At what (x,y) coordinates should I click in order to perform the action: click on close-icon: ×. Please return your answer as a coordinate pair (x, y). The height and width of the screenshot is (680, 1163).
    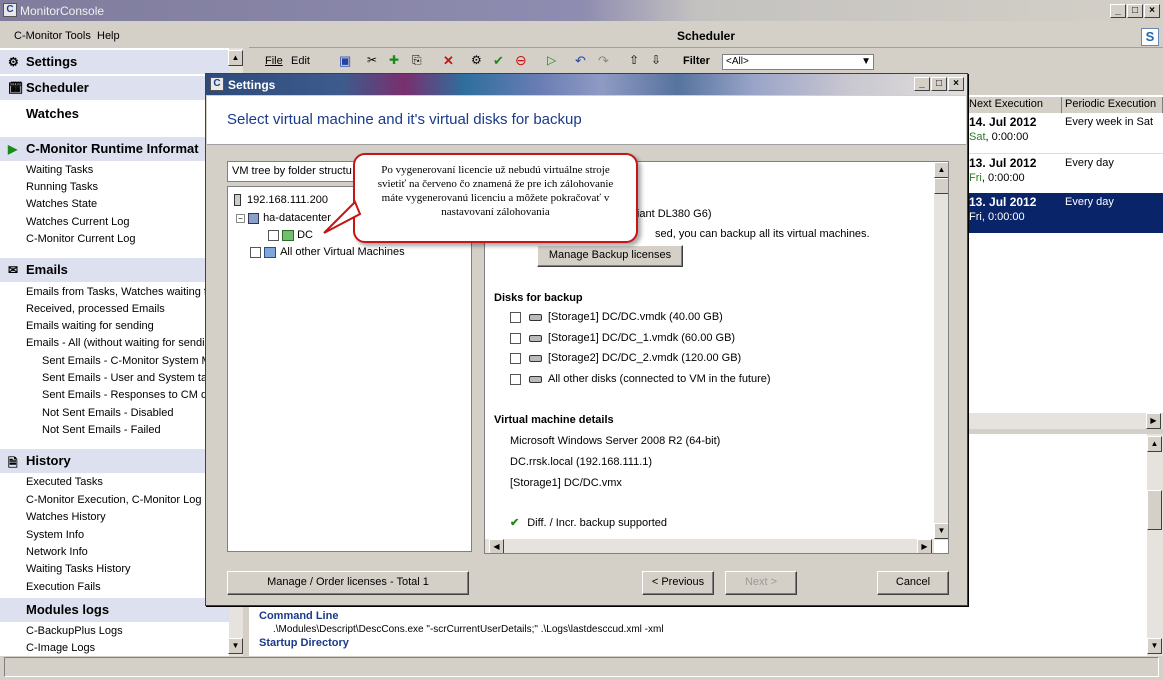
    Looking at the image, I should click on (1152, 11).